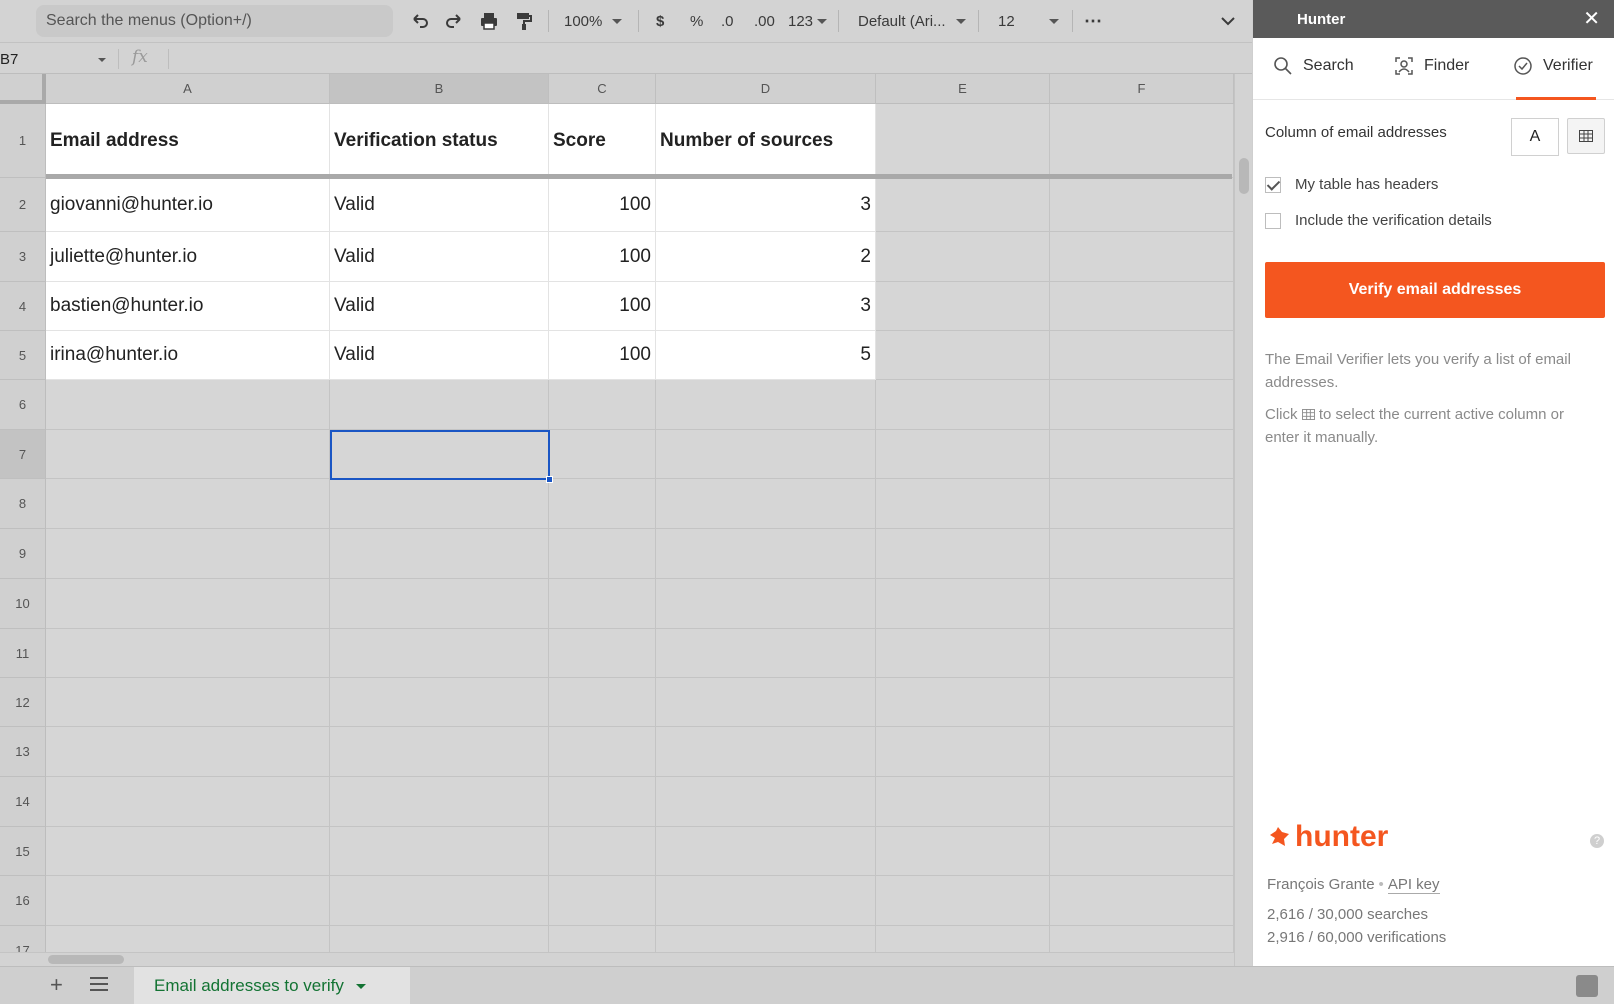 Image resolution: width=1614 pixels, height=1004 pixels. Describe the element at coordinates (56, 985) in the screenshot. I see `add-sheet-icon: +` at that location.